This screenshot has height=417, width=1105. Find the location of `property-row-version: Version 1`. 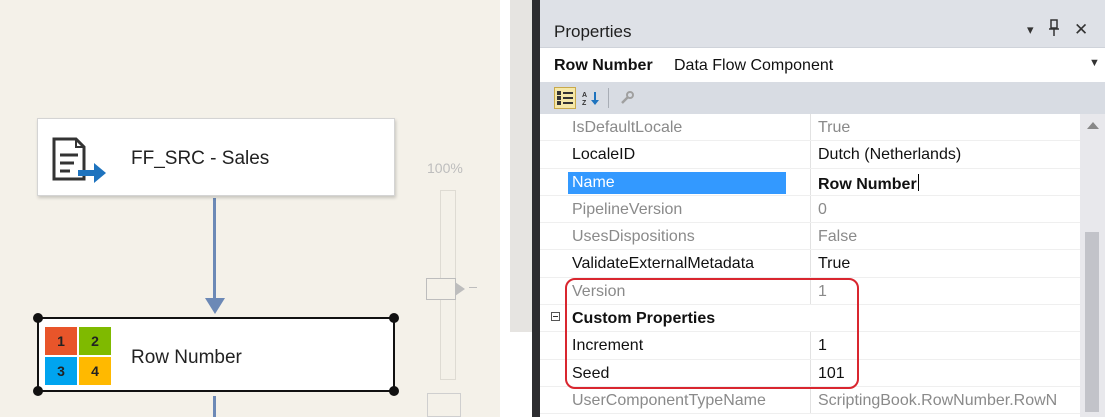

property-row-version: Version 1 is located at coordinates (810, 291).